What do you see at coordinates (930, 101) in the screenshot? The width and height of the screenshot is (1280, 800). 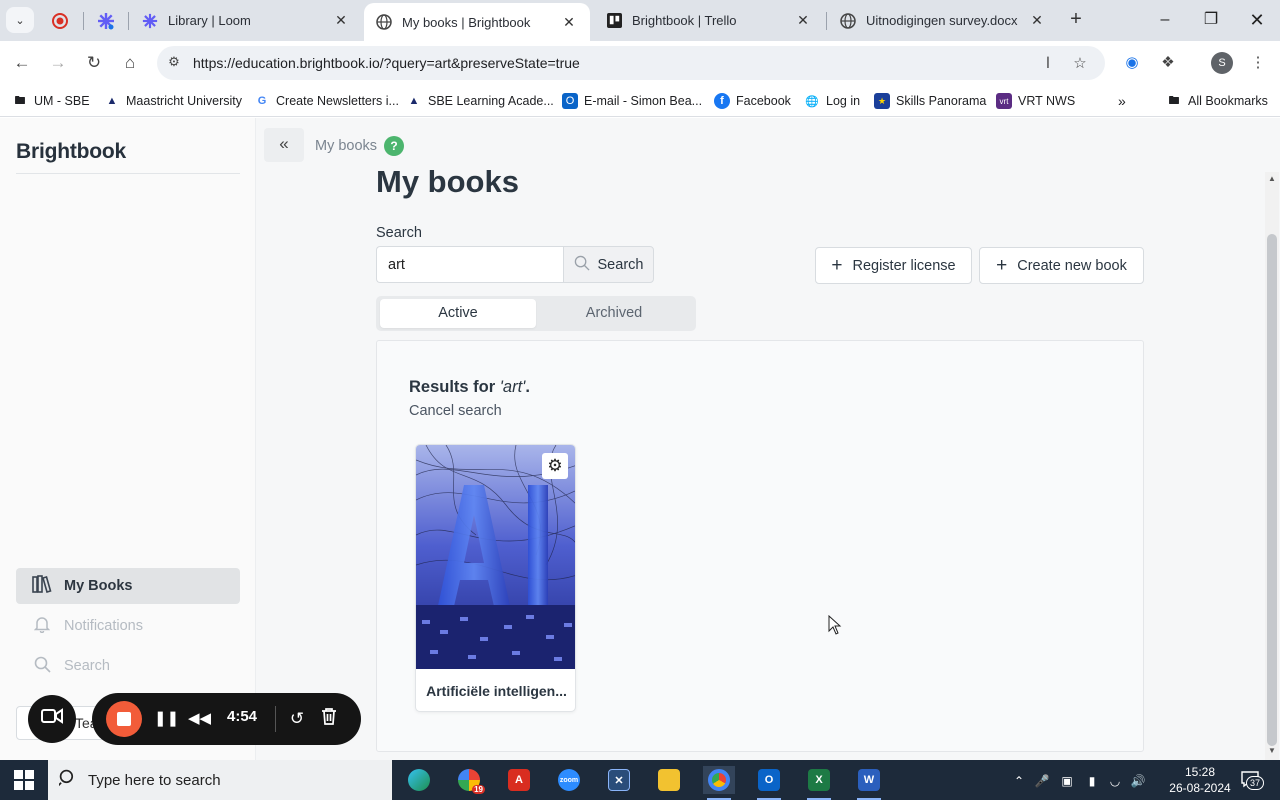 I see `bookmark-skills-panorama: ★ Skills Panorama` at bounding box center [930, 101].